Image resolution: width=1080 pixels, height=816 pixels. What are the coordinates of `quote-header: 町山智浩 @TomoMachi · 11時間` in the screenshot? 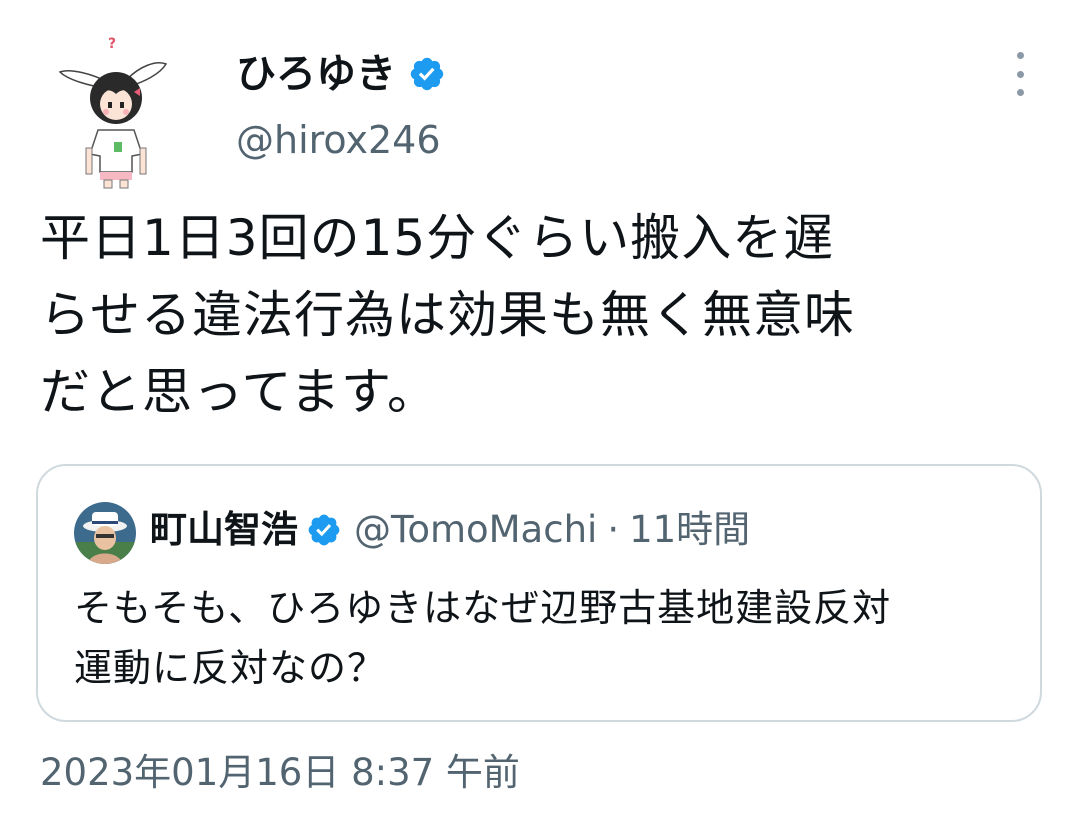 It's located at (450, 530).